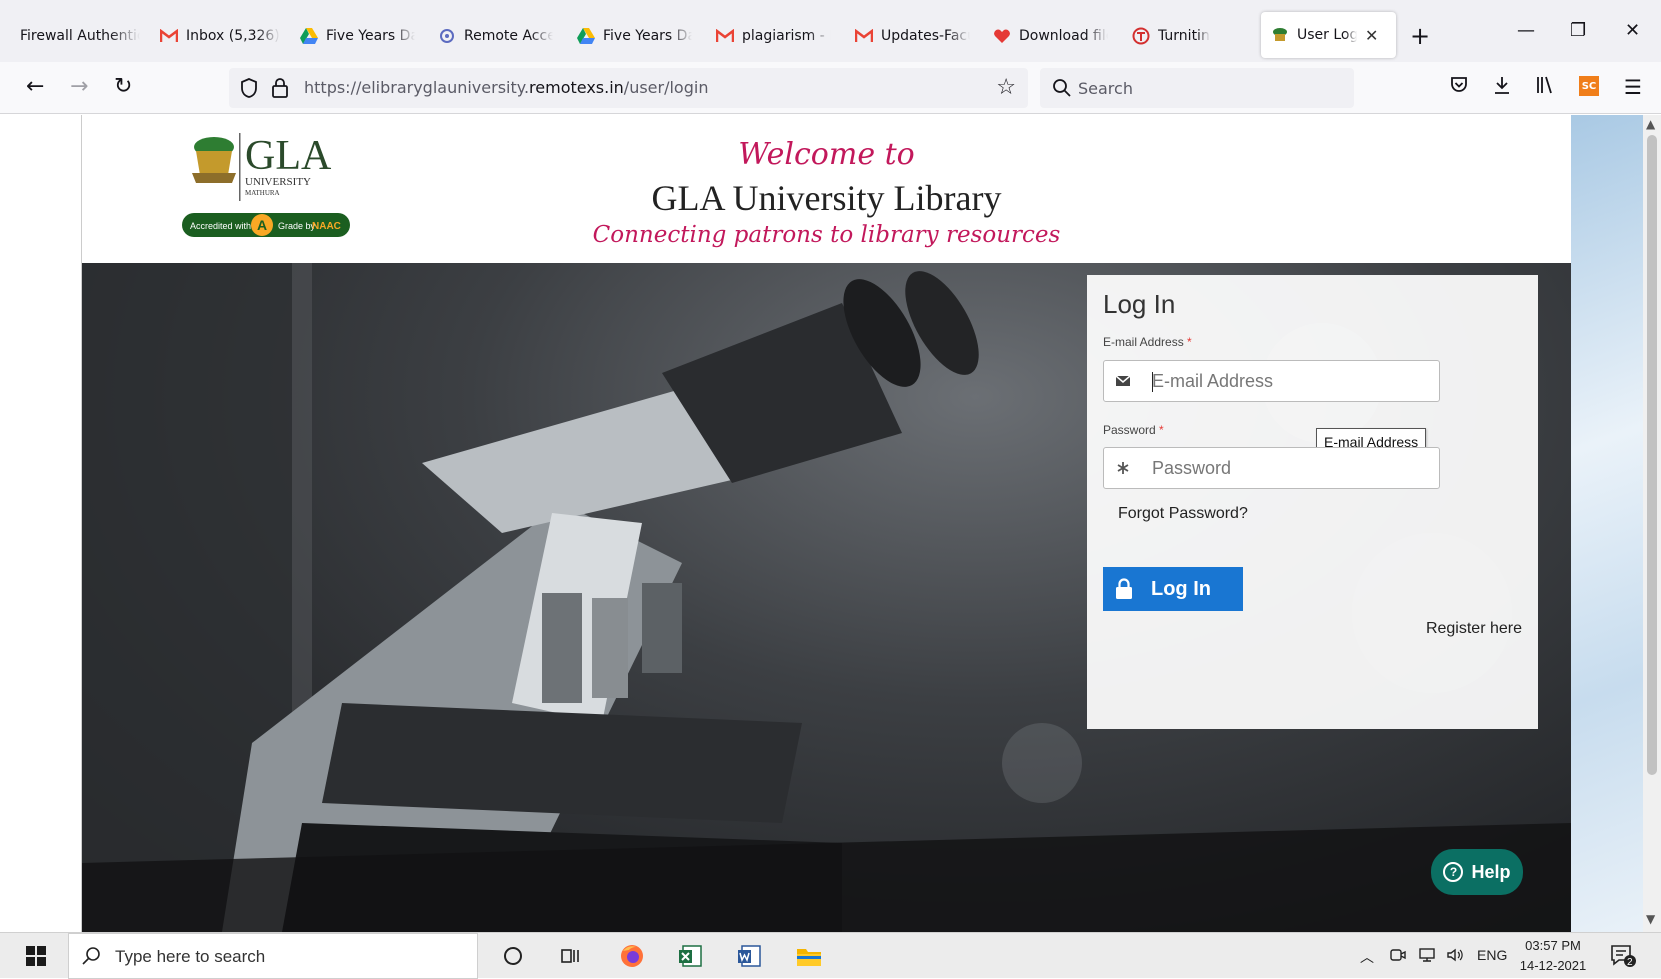 The image size is (1661, 979). Describe the element at coordinates (1152, 382) in the screenshot. I see `text-caret` at that location.